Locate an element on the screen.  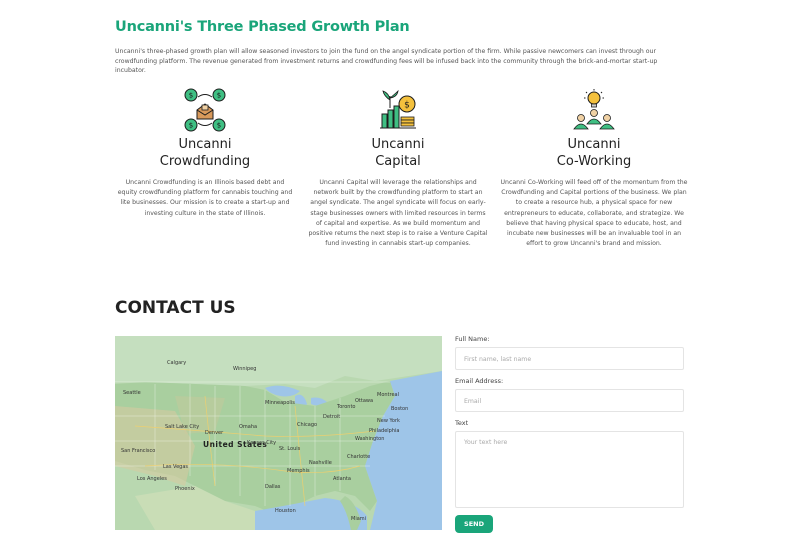
map-city-label: Phoenix is located at coordinates (185, 489).